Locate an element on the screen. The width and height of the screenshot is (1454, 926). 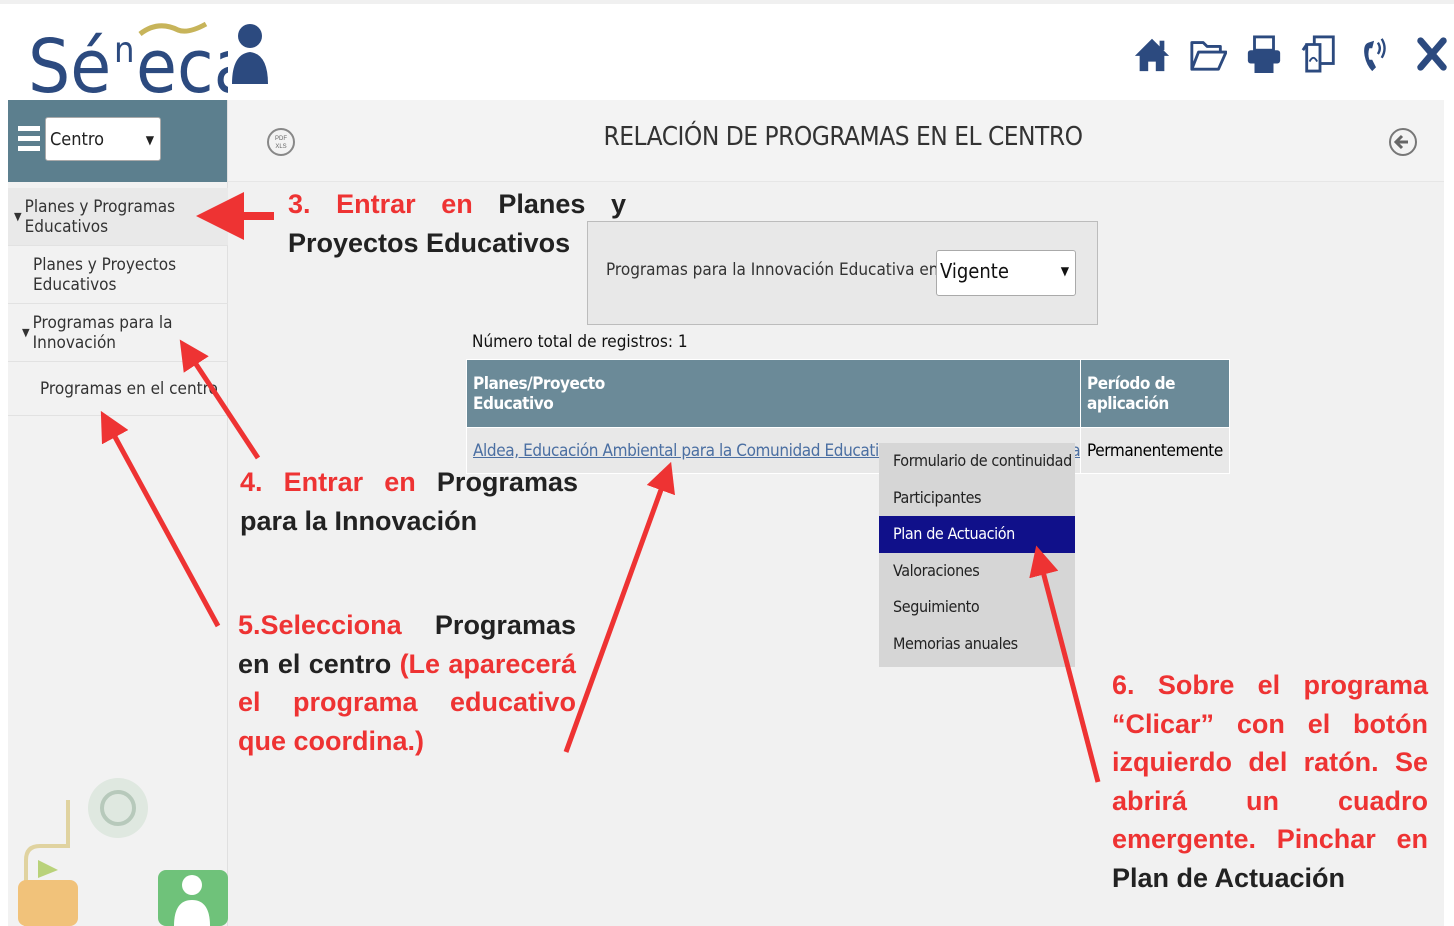
annotation-step-3-red: 3. Entrar en is located at coordinates (380, 204).